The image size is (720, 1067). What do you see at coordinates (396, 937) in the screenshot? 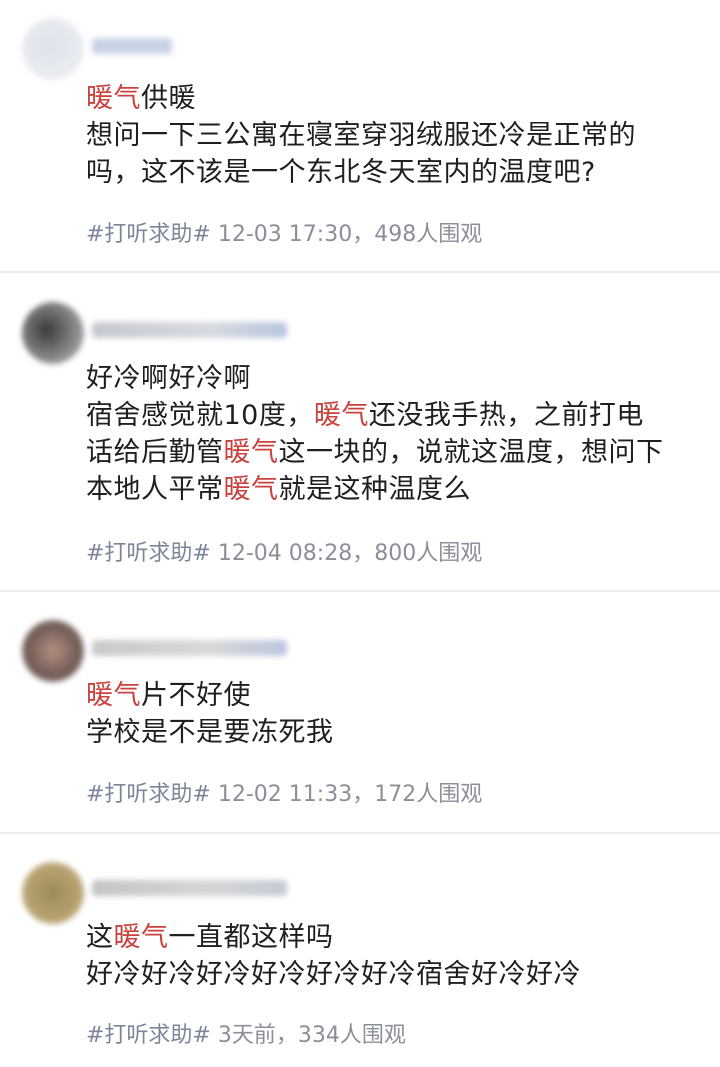
I see `post-text-line: 这暖气一直都这样吗` at bounding box center [396, 937].